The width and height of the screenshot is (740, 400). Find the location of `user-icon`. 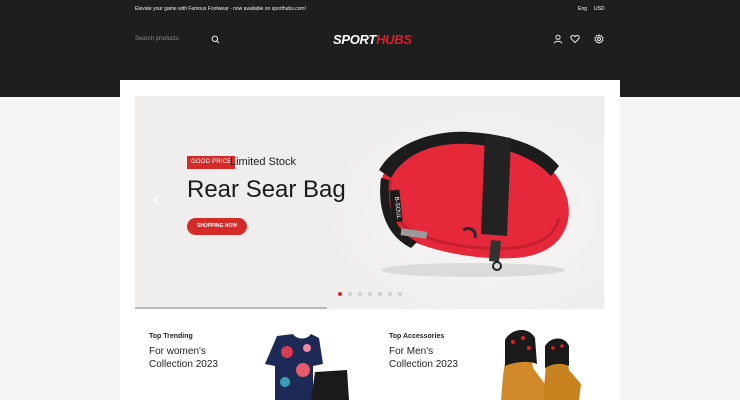

user-icon is located at coordinates (558, 39).